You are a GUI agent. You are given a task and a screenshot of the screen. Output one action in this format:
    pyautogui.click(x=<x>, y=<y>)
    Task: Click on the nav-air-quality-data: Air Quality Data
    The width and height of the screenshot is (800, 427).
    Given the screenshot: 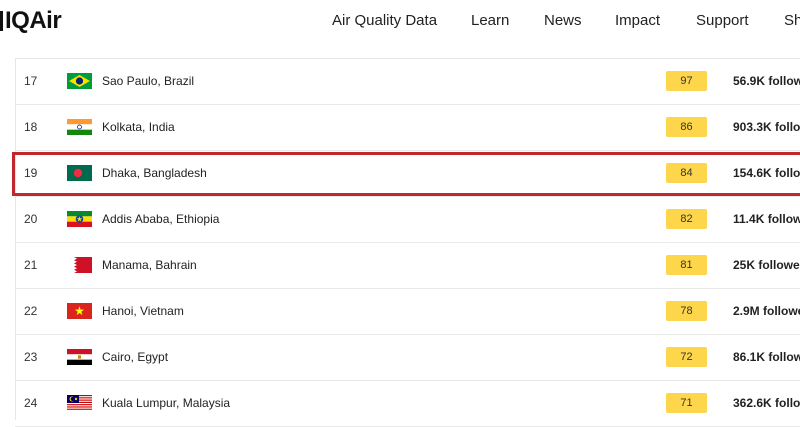 What is the action you would take?
    pyautogui.click(x=384, y=20)
    